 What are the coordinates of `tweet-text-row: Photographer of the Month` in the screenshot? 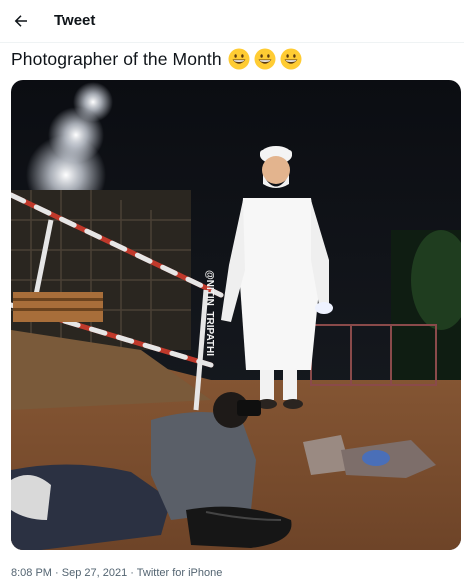 It's located at (156, 59).